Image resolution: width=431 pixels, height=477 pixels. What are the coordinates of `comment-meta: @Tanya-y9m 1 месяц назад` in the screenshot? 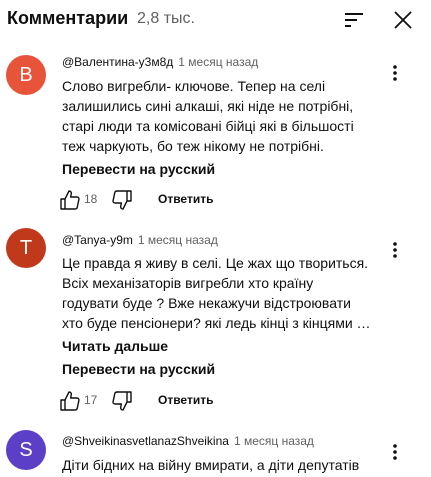 It's located at (140, 240).